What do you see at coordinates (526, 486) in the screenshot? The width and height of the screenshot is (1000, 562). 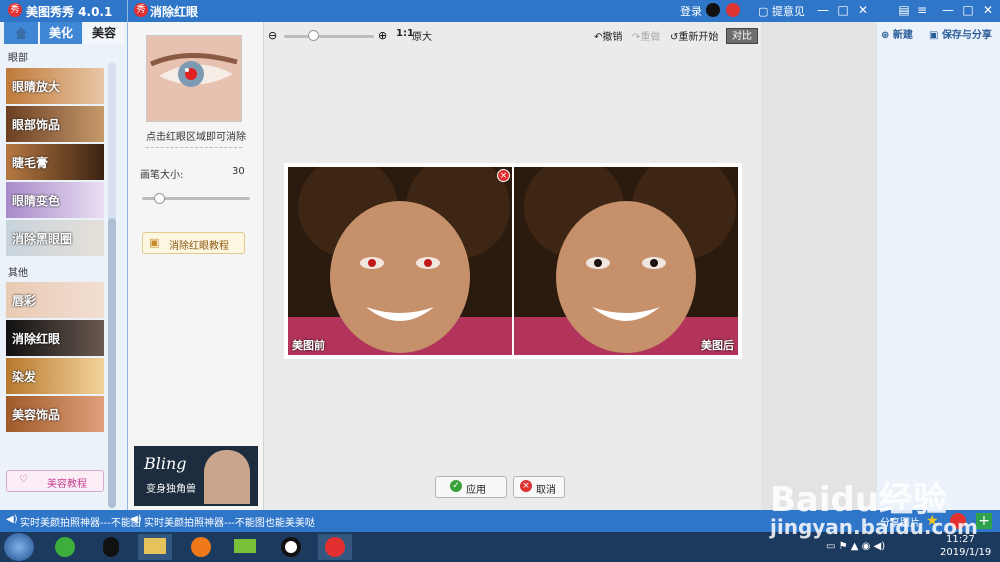 I see `cancel-icon: ×` at bounding box center [526, 486].